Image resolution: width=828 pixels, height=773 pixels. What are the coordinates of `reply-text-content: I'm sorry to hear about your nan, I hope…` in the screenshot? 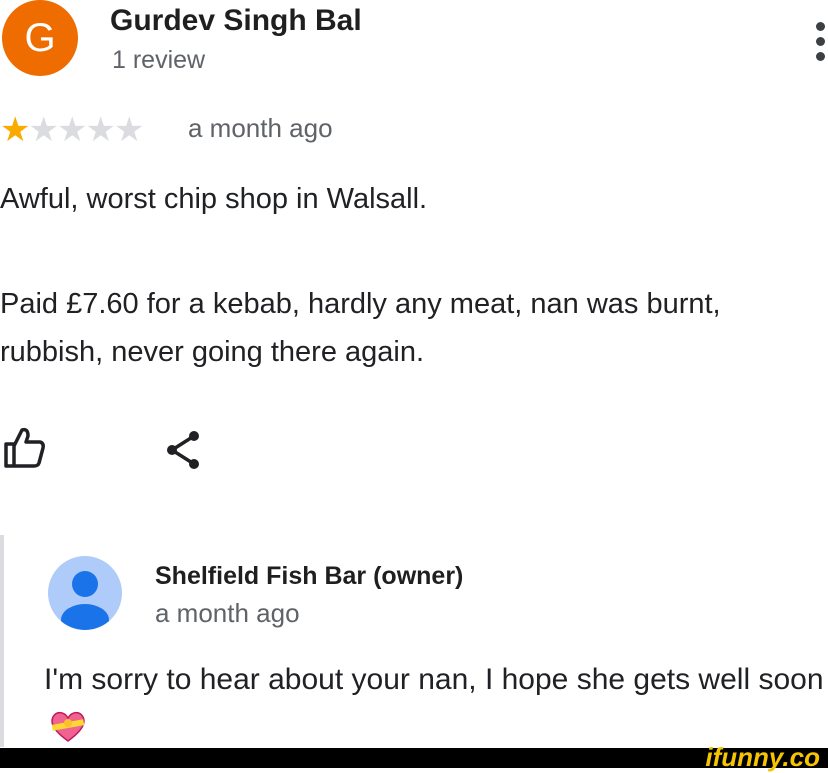 It's located at (434, 679).